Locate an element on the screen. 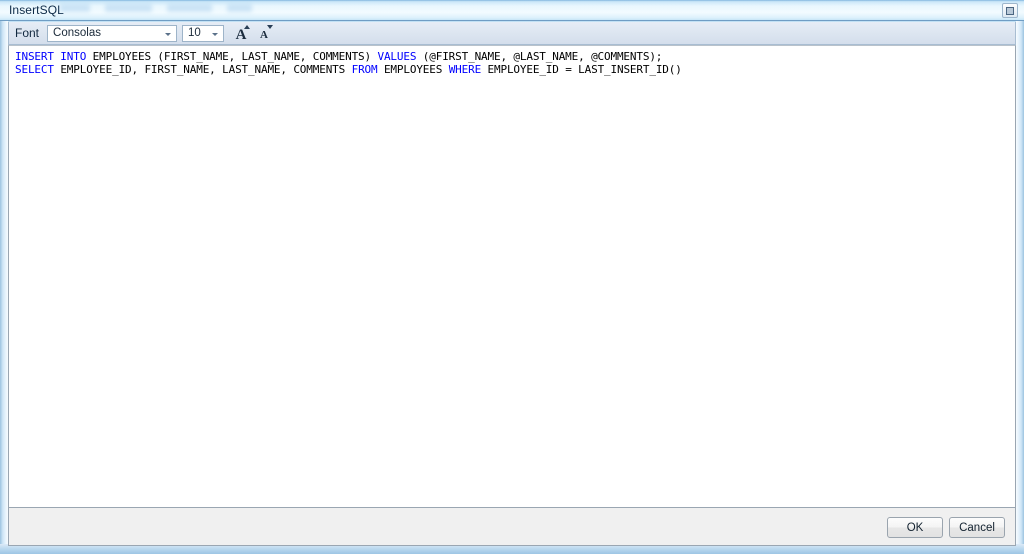 The width and height of the screenshot is (1024, 554). font-size-value: 10 is located at coordinates (194, 33).